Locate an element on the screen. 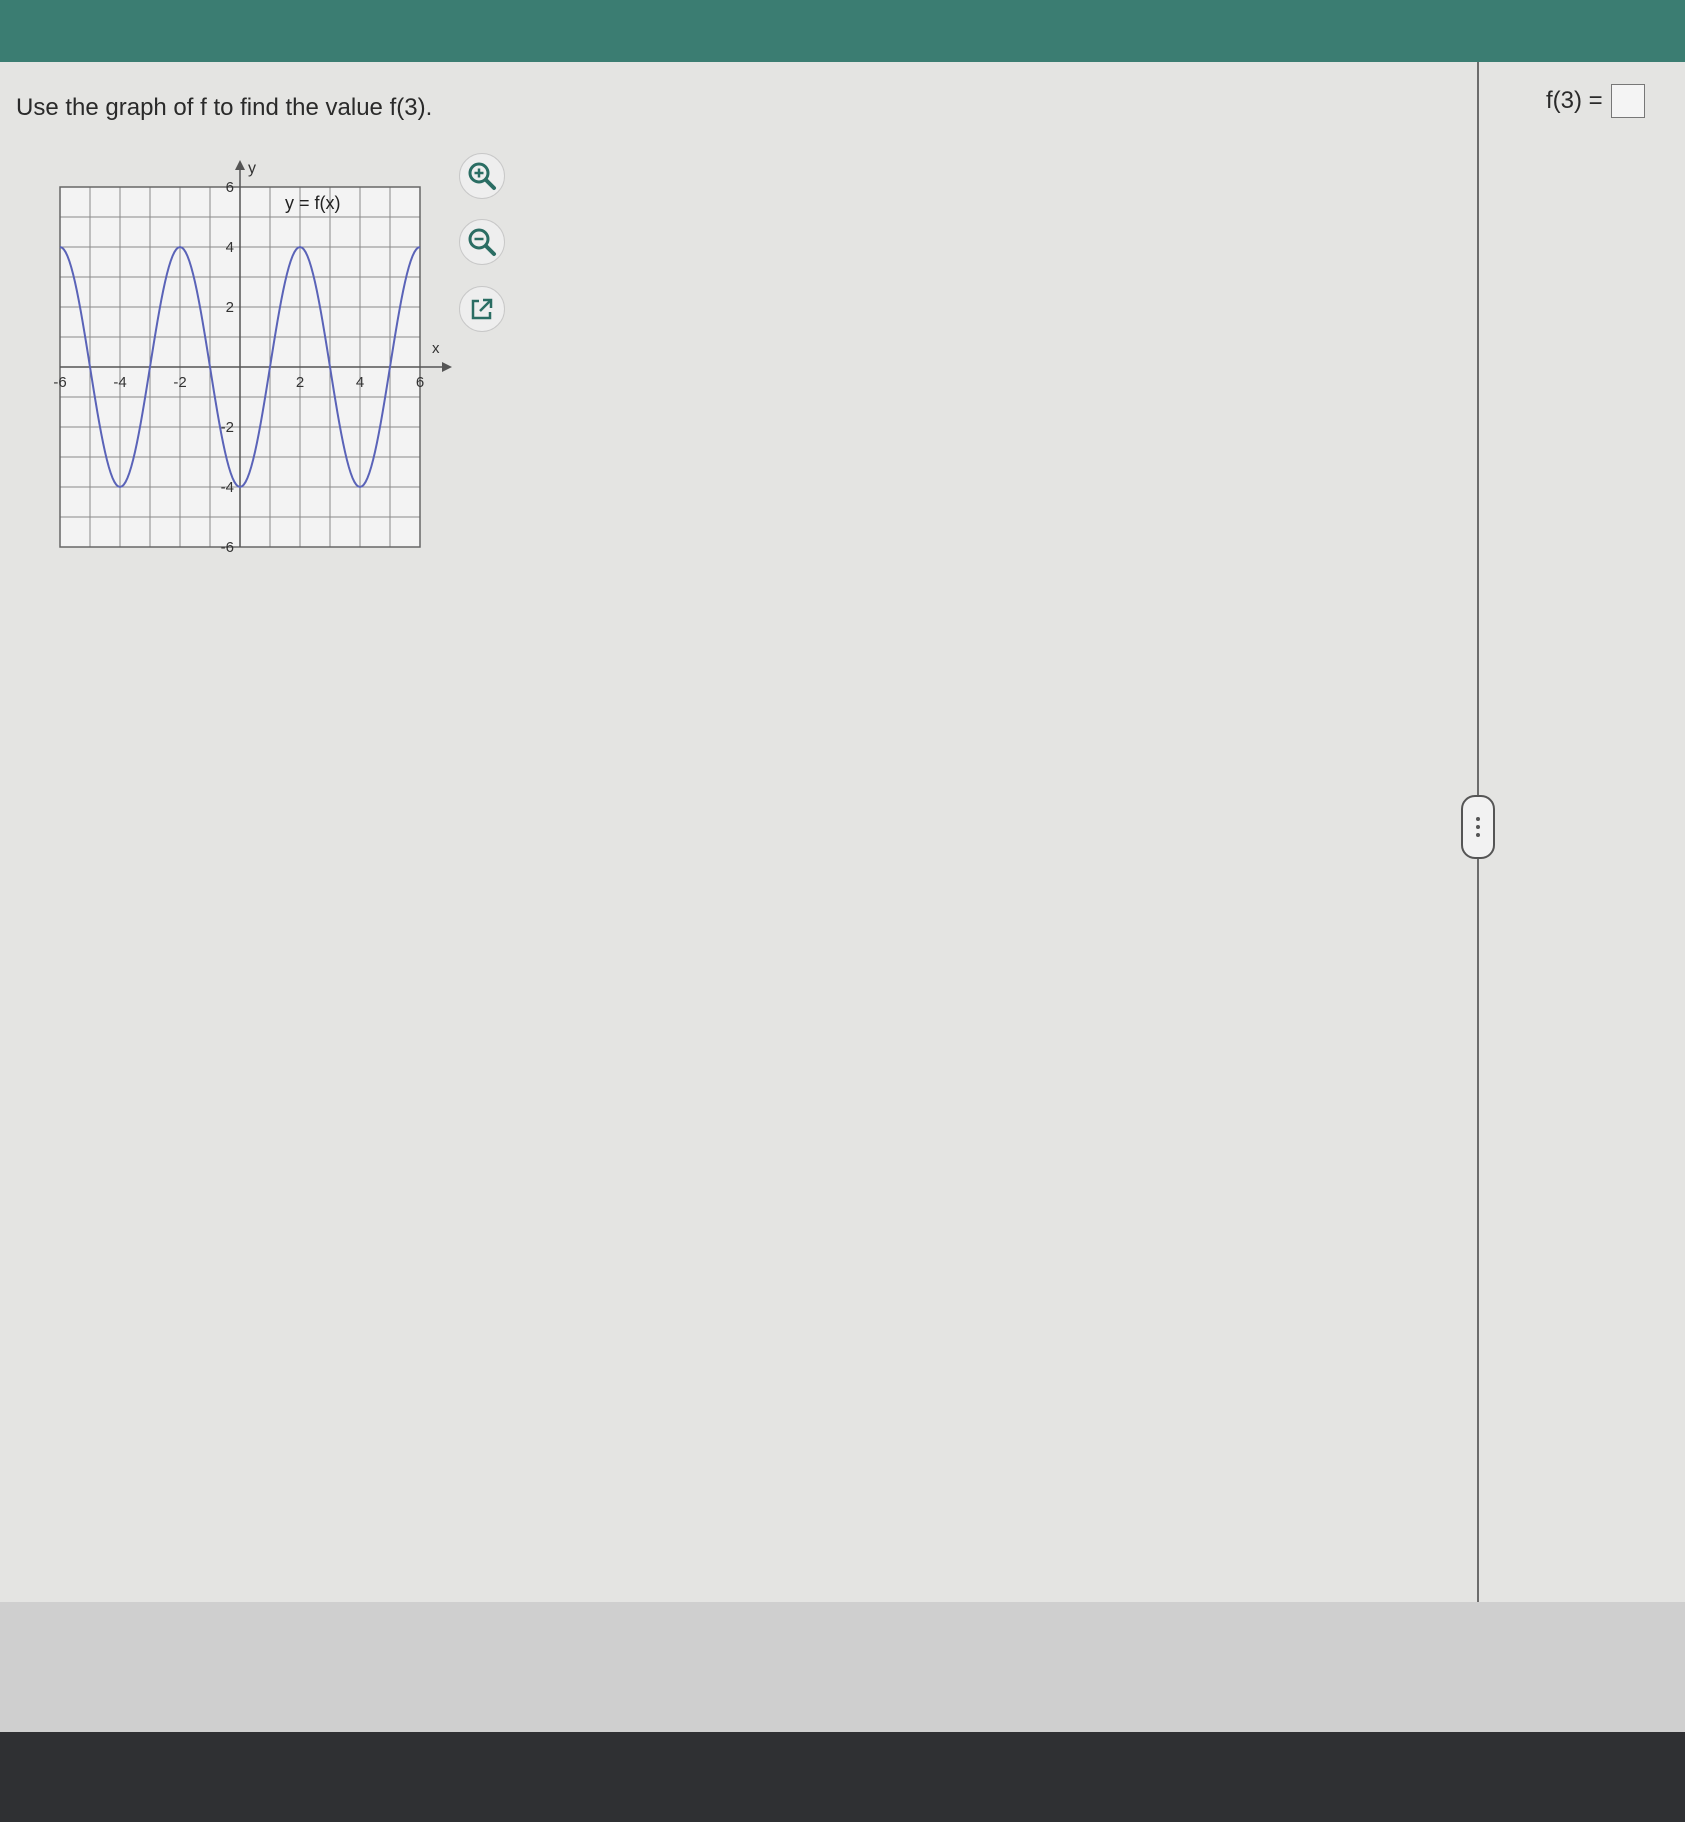 This screenshot has height=1822, width=1685. graph-figure: -6 -4 -2 2 4 6 -6 -4 -2 2 4 6 y = f(x) x y is located at coordinates (255, 374).